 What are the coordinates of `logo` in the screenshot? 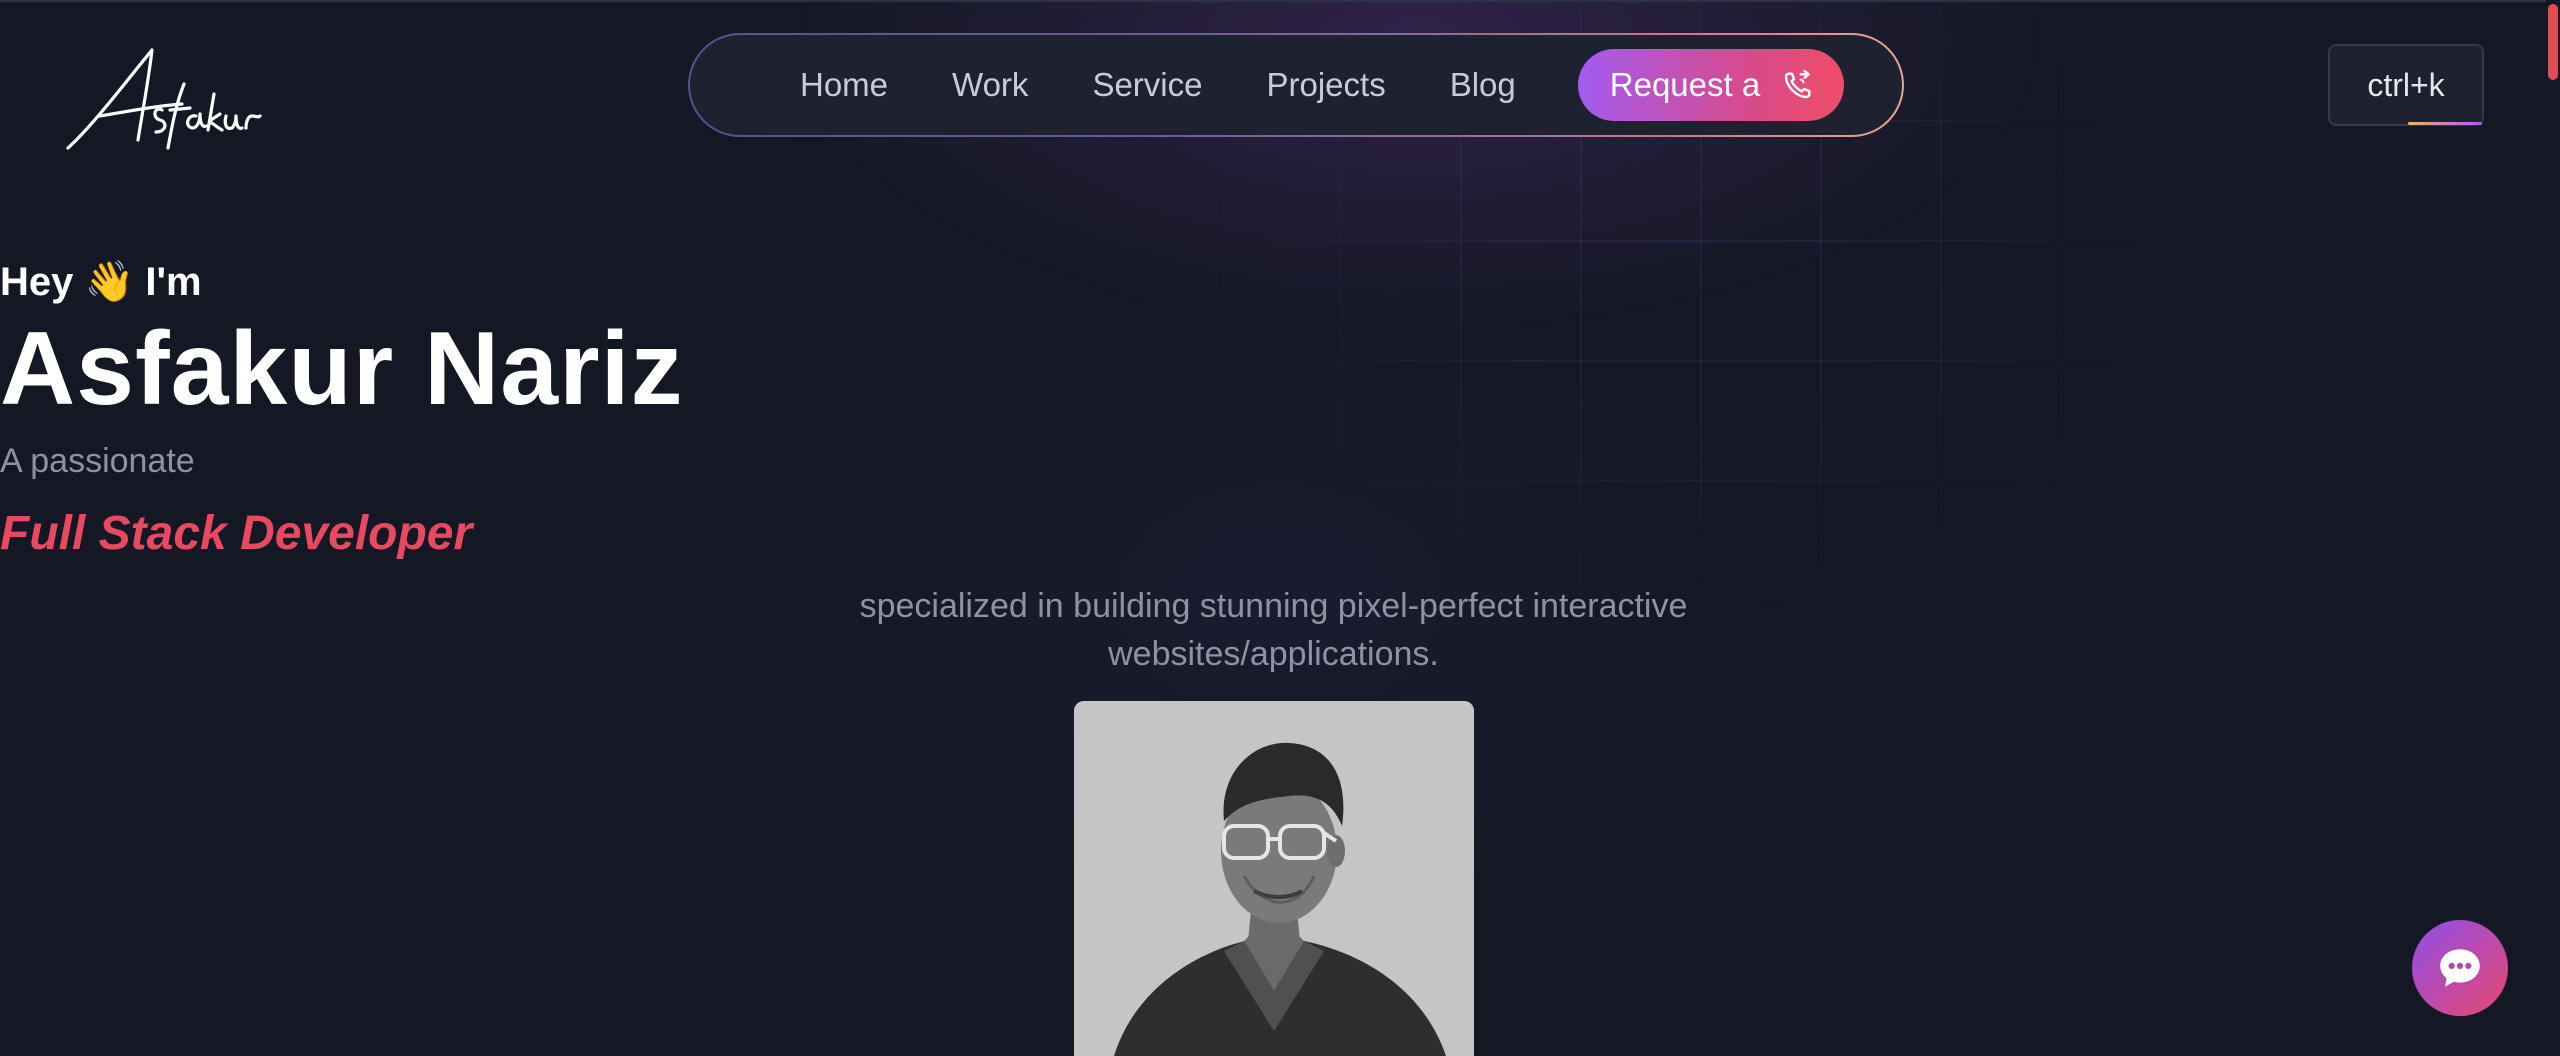 It's located at (164, 99).